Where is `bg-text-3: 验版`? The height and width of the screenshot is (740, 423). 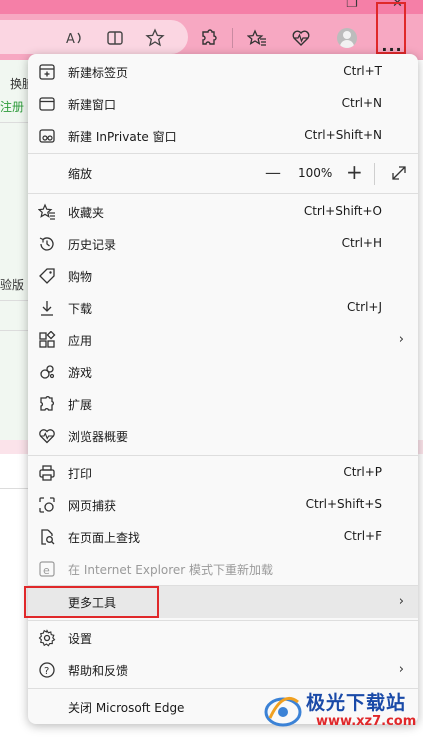 bg-text-3: 验版 is located at coordinates (12, 285).